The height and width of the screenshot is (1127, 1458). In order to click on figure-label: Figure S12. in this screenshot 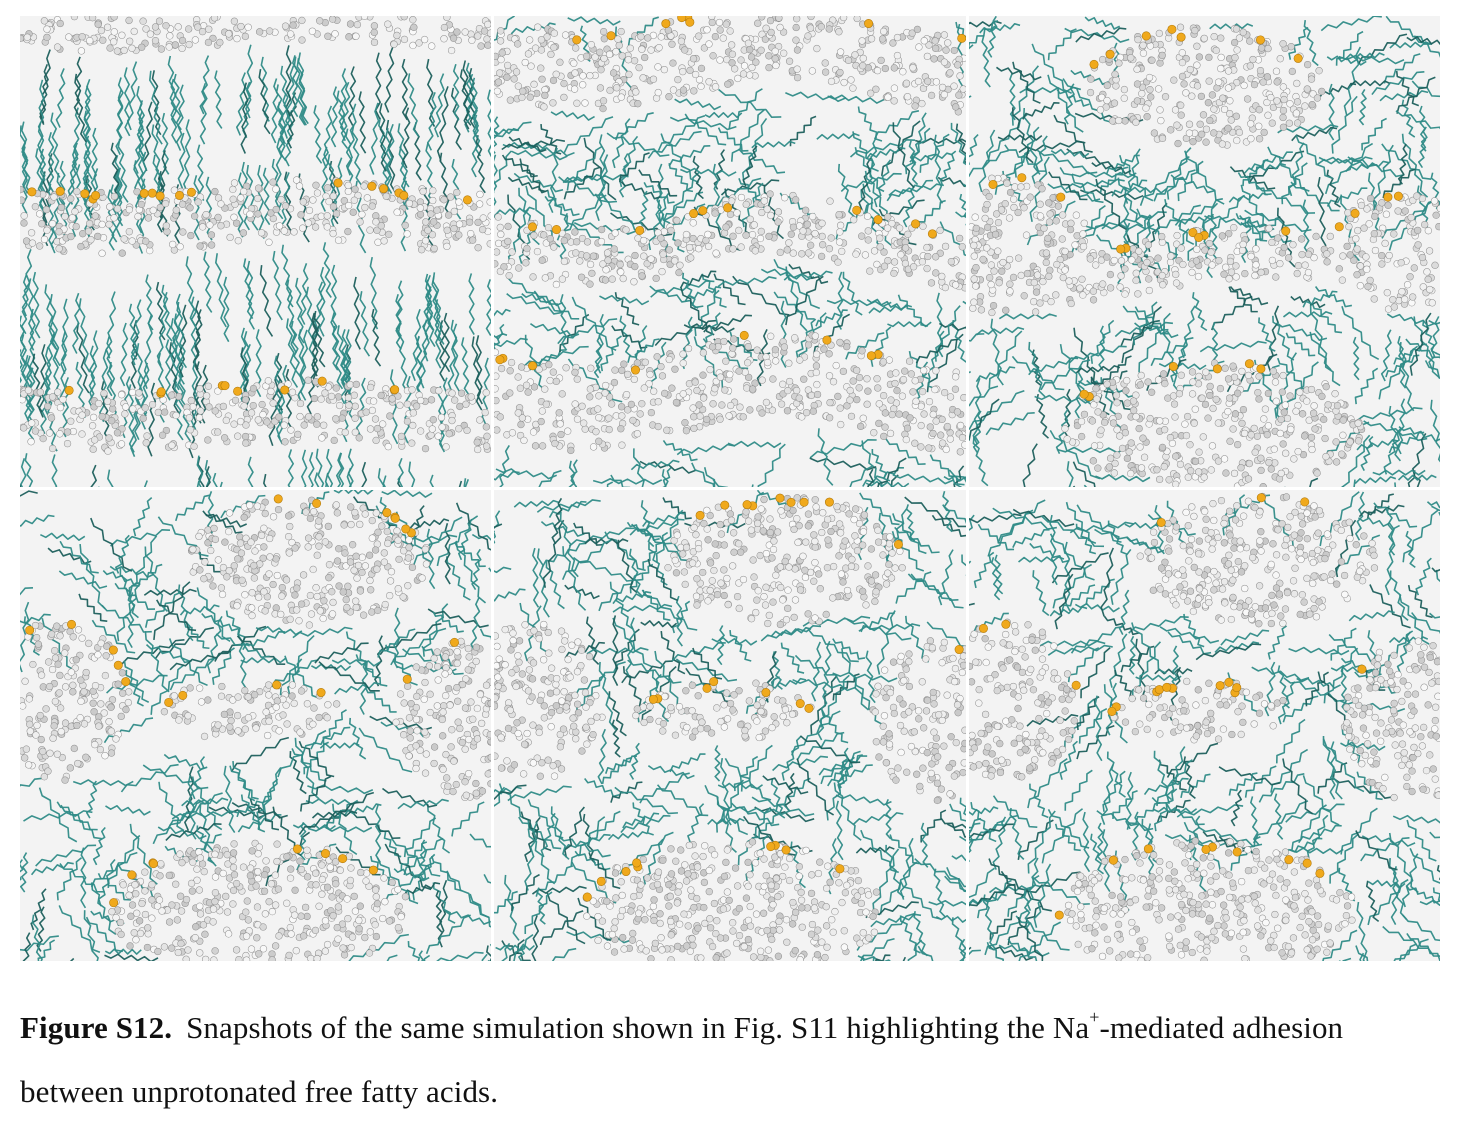, I will do `click(96, 1027)`.